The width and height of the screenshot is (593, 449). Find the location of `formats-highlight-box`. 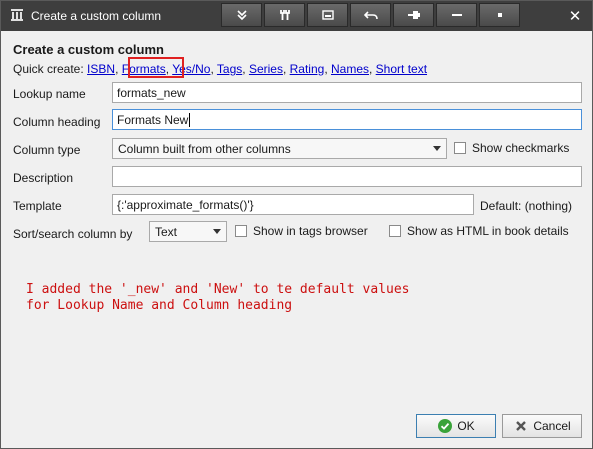

formats-highlight-box is located at coordinates (156, 67).